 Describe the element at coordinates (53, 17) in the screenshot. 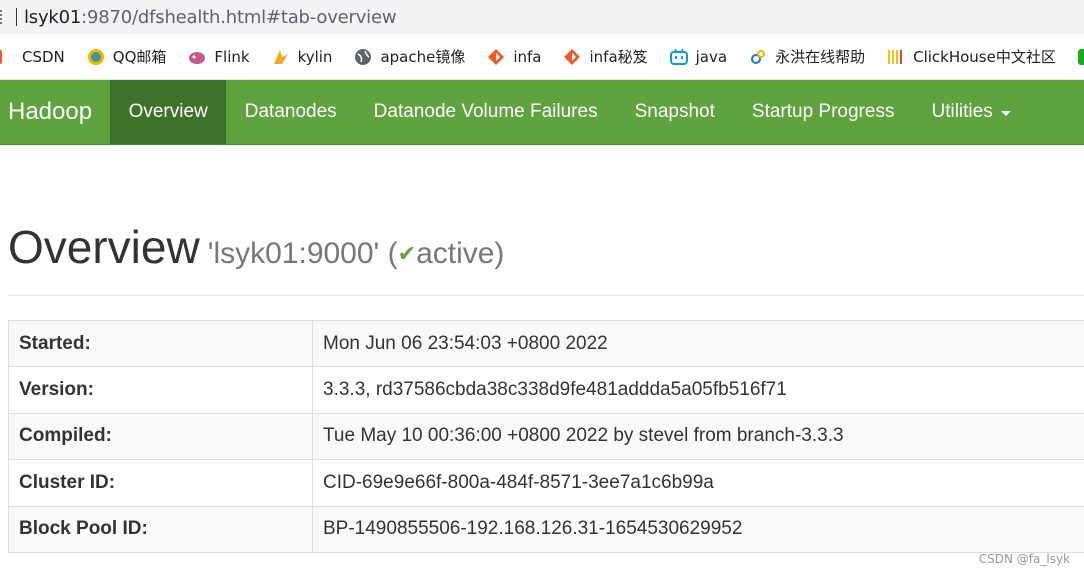

I see `url-host: lsyk01` at that location.